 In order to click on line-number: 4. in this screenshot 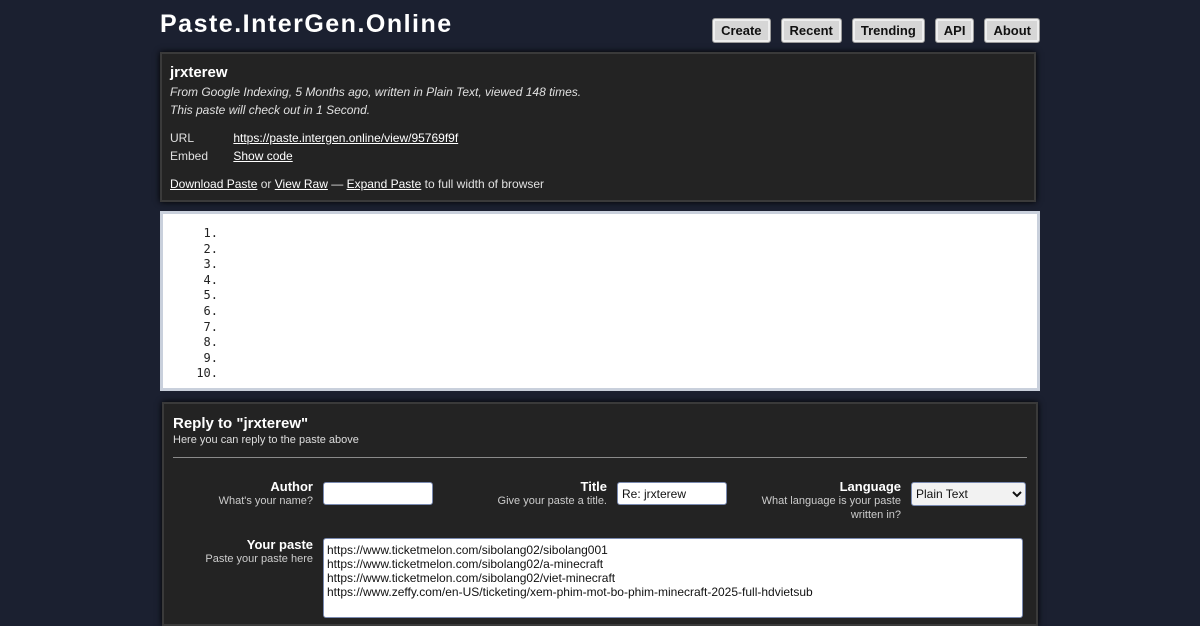, I will do `click(210, 279)`.